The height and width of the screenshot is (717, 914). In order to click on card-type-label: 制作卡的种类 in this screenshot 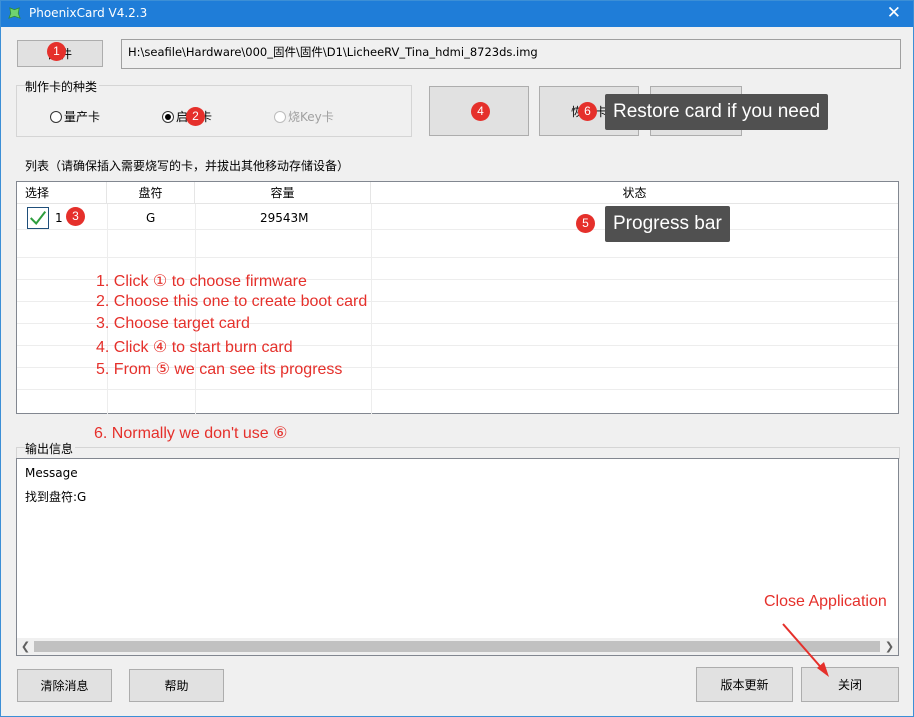, I will do `click(62, 86)`.